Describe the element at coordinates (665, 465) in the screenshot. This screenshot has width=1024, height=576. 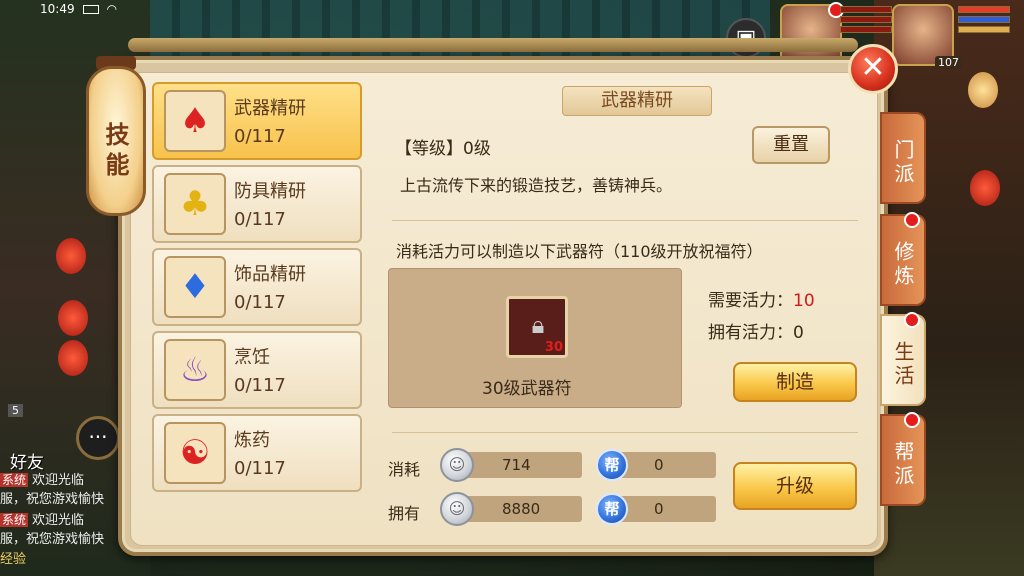
I see `consume-bang-field: 0` at that location.